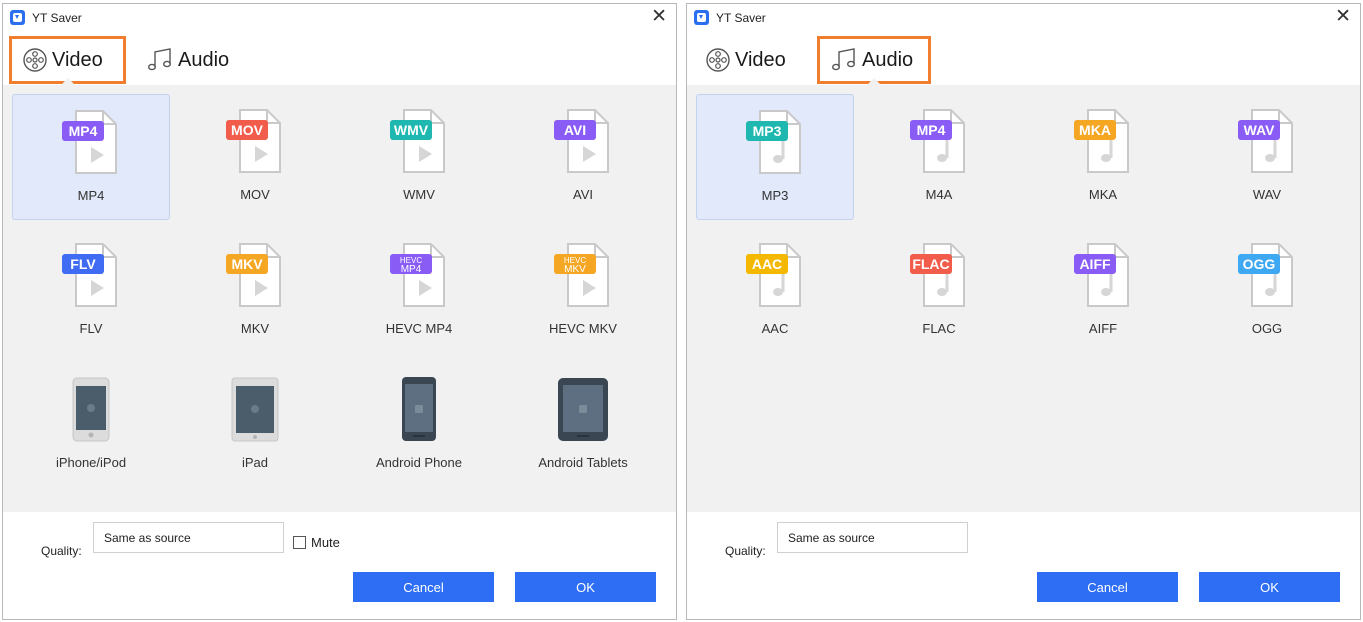  Describe the element at coordinates (17, 17) in the screenshot. I see `app-download-icon` at that location.